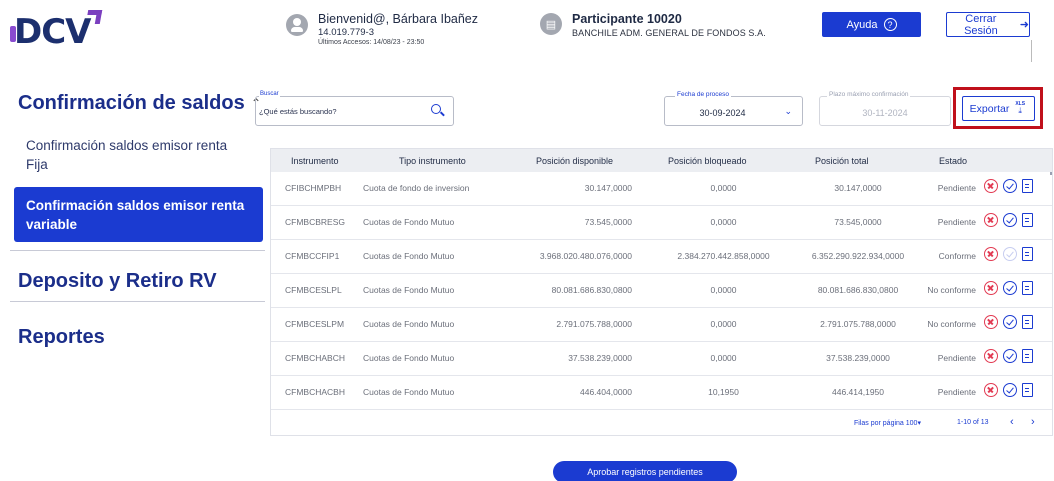 The image size is (1054, 481). Describe the element at coordinates (1020, 107) in the screenshot. I see `download-xls-icon: XLS ⤓` at that location.